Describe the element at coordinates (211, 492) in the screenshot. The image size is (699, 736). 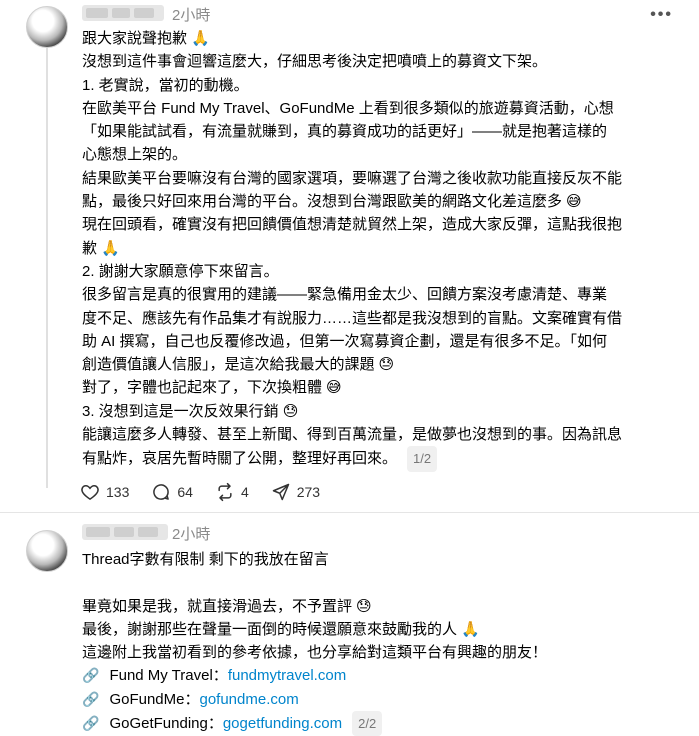
I see `action-bar: 133 64 4 273` at that location.